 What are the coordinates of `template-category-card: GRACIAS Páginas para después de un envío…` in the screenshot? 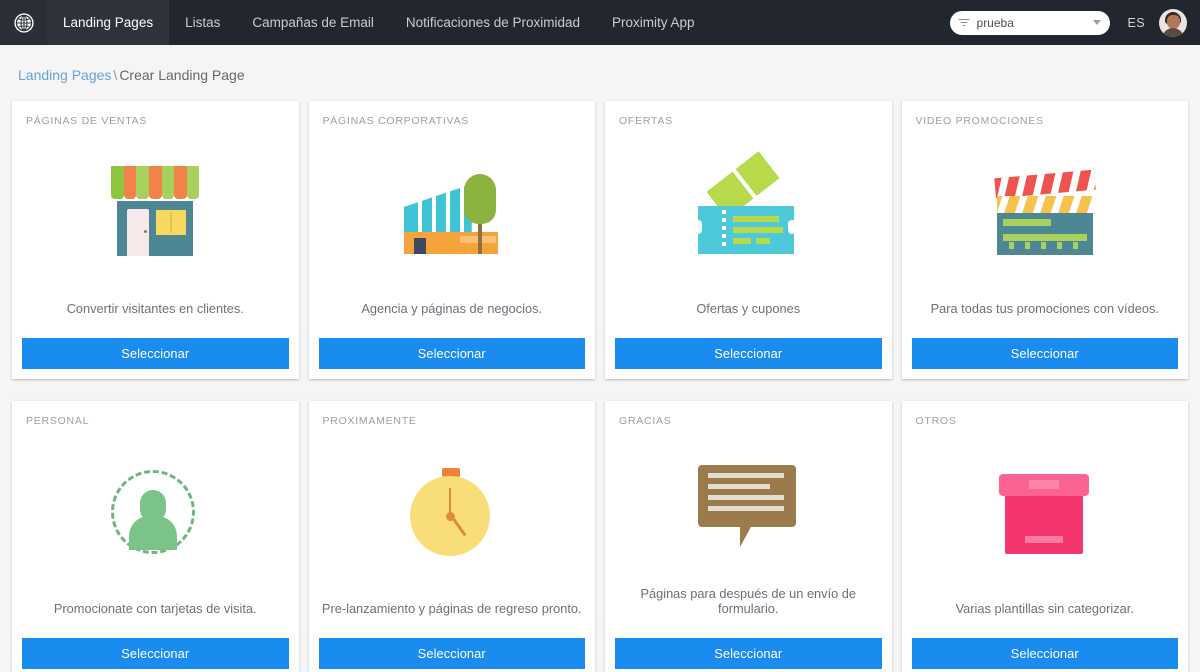 It's located at (748, 536).